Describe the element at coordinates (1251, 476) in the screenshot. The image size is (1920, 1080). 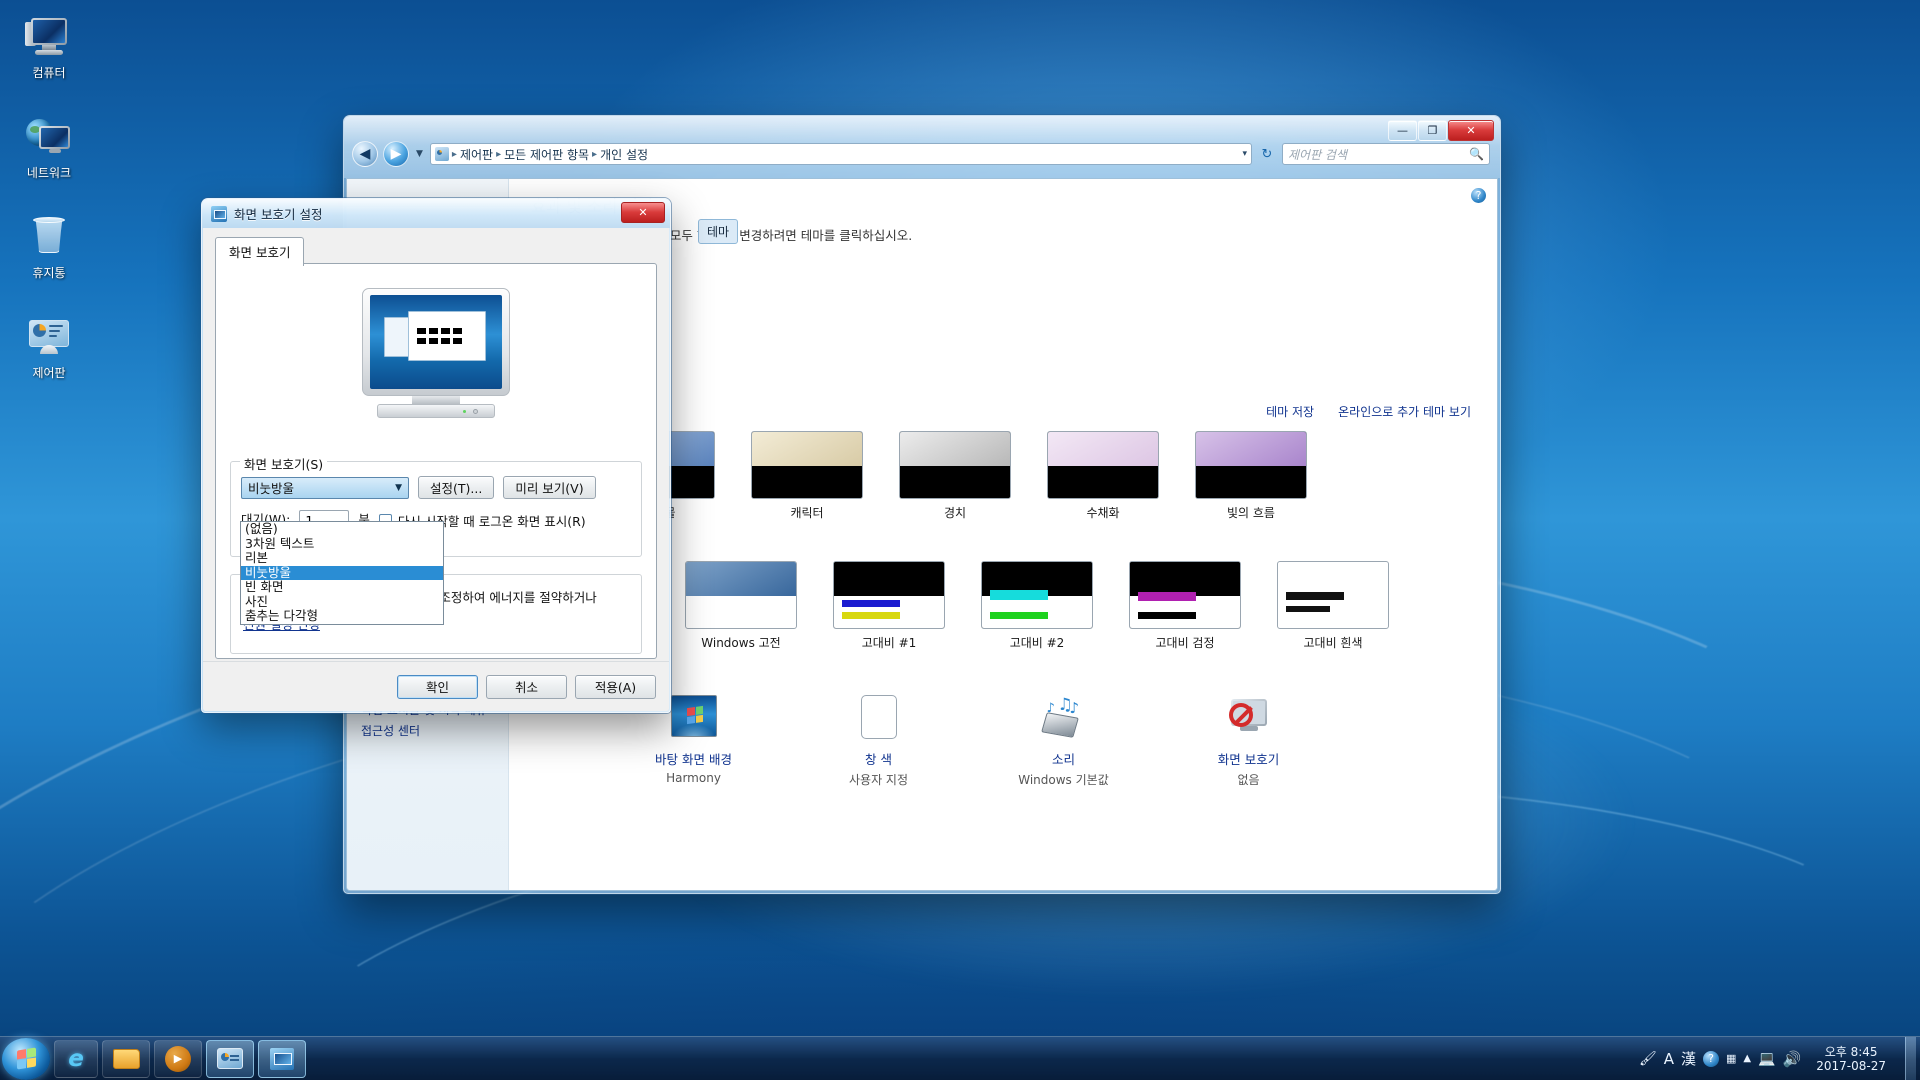
I see `theme-item: 빛의 흐름` at that location.